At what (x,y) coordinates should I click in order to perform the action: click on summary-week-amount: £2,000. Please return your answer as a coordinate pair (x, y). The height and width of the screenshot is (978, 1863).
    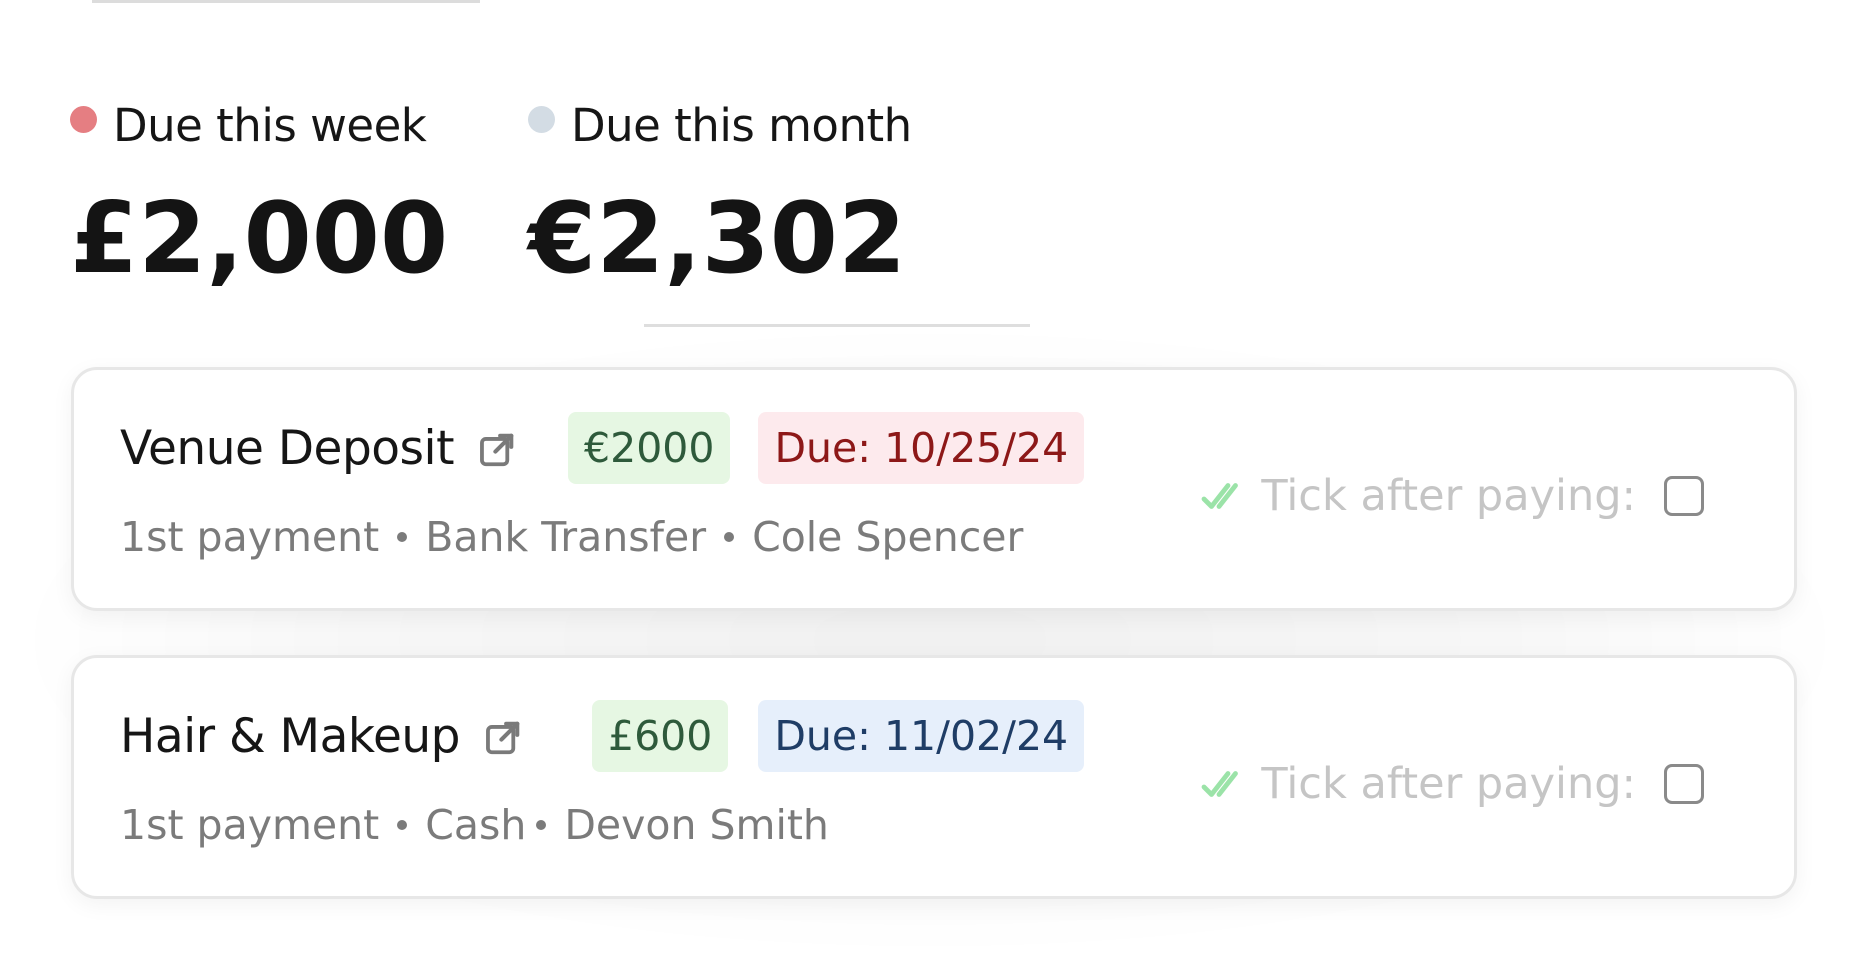
    Looking at the image, I should click on (259, 239).